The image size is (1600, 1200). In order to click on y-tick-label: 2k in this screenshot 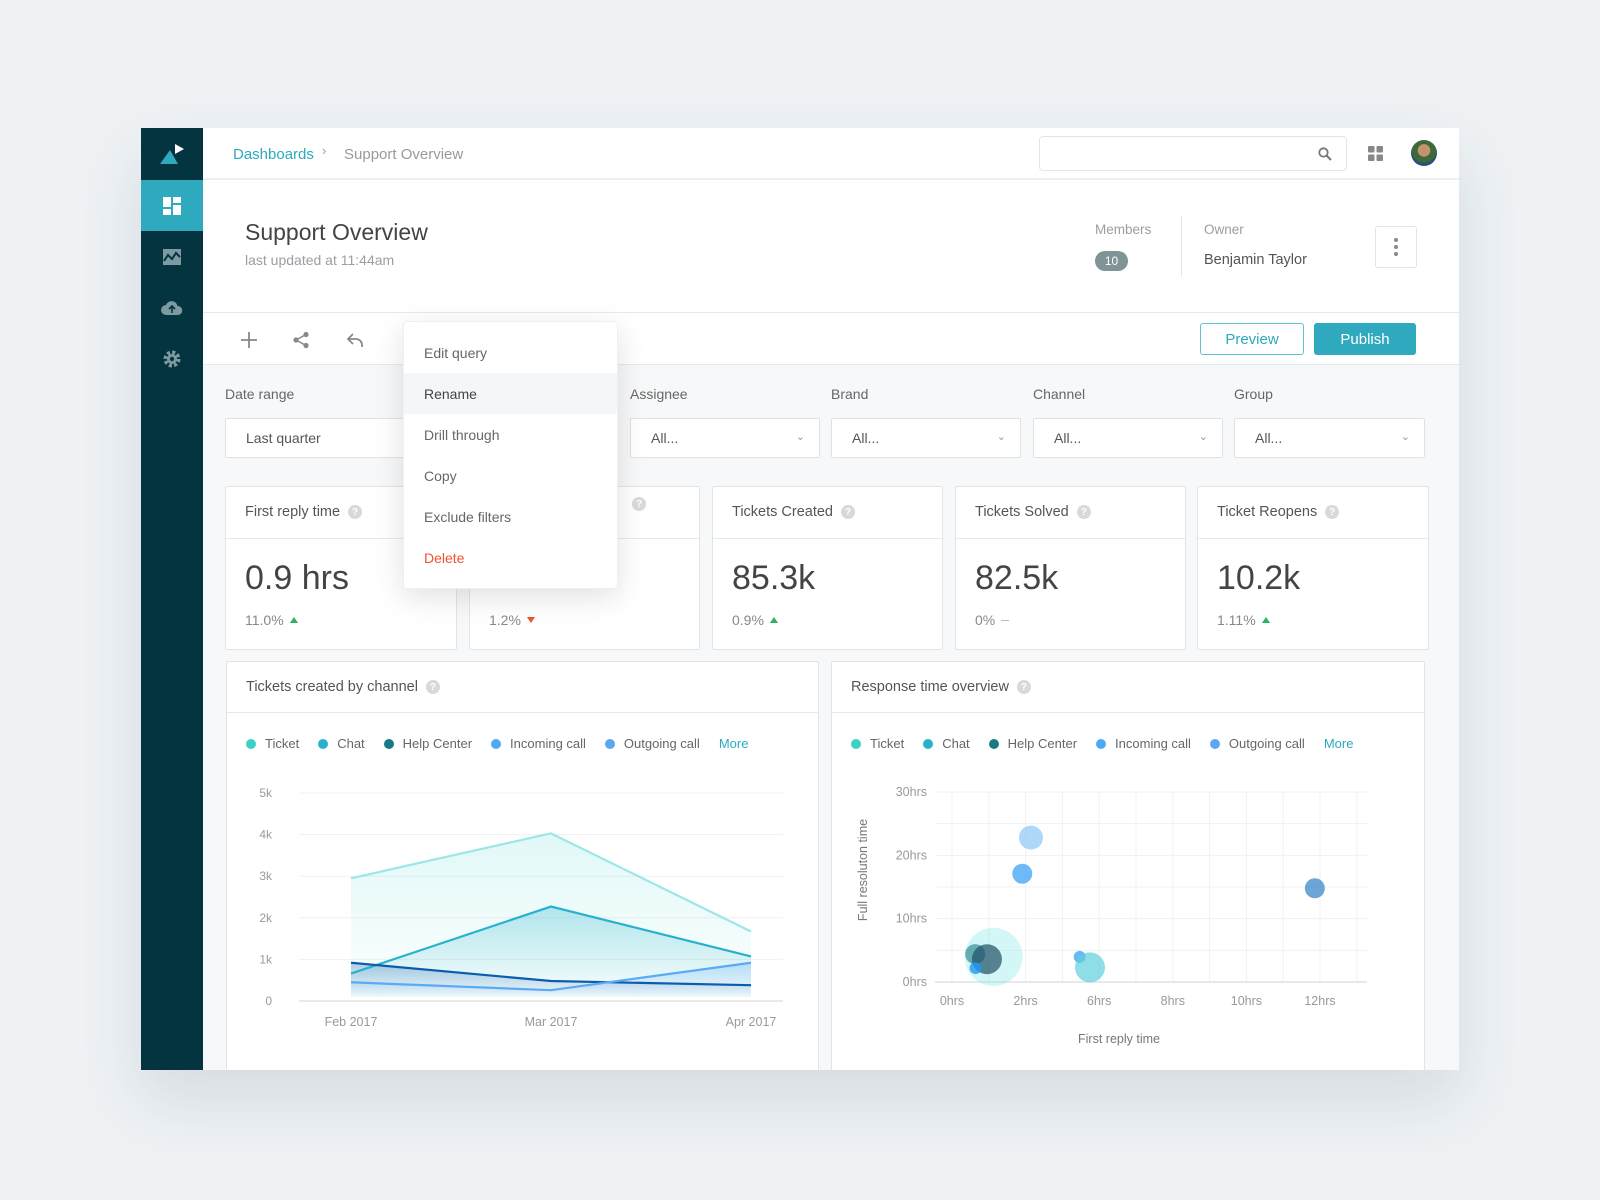, I will do `click(266, 918)`.